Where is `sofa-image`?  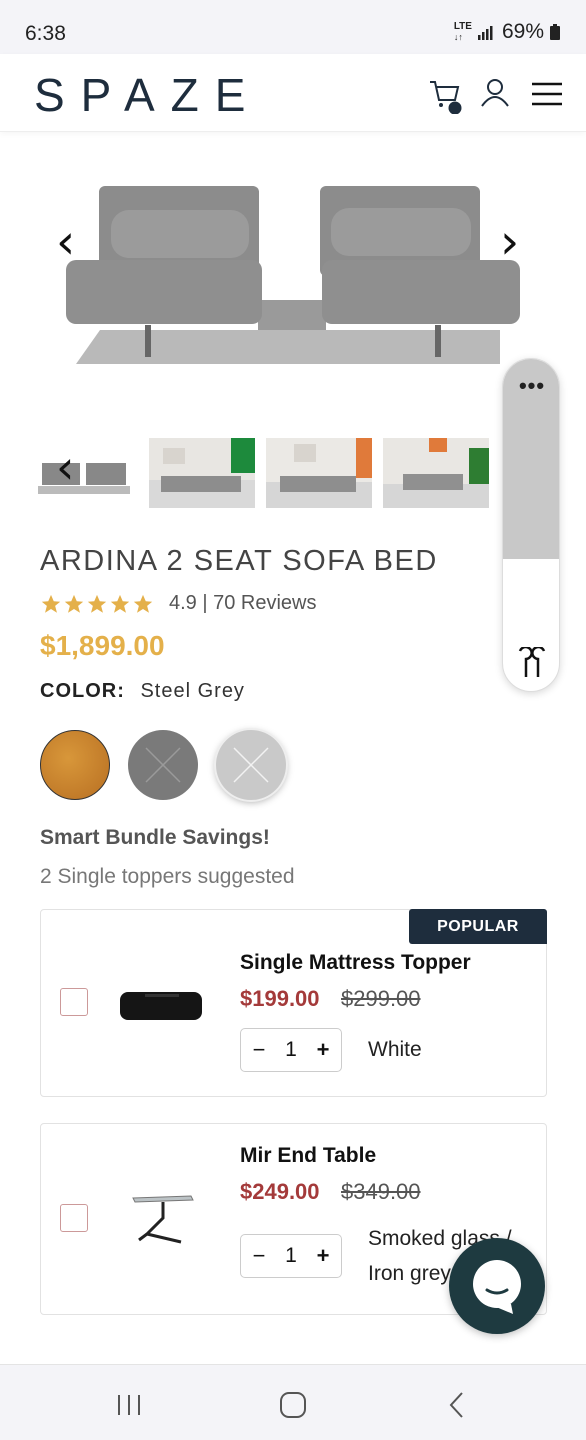 sofa-image is located at coordinates (293, 275).